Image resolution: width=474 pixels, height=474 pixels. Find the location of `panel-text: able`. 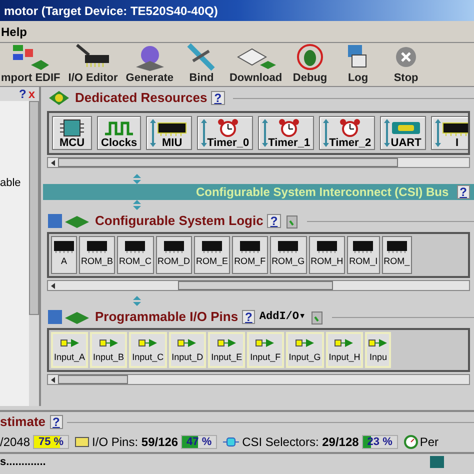

panel-text: able is located at coordinates (11, 184).